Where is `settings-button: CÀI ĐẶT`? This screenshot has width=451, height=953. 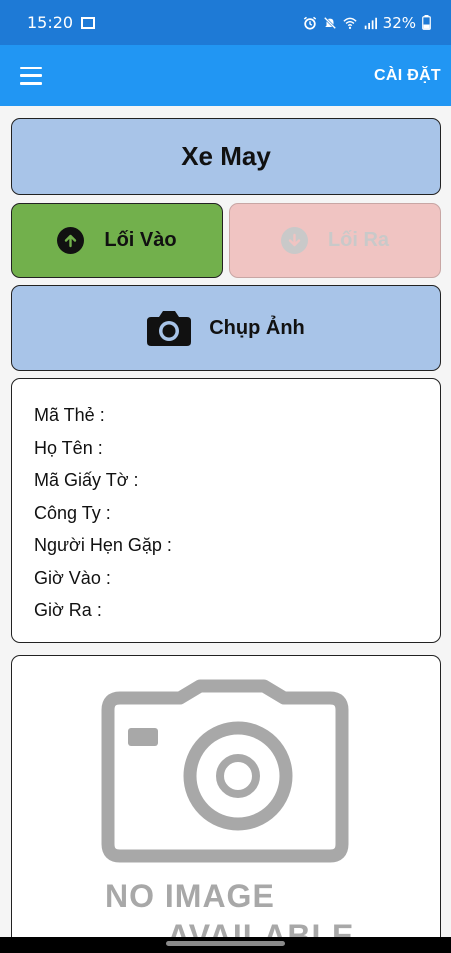
settings-button: CÀI ĐẶT is located at coordinates (407, 76).